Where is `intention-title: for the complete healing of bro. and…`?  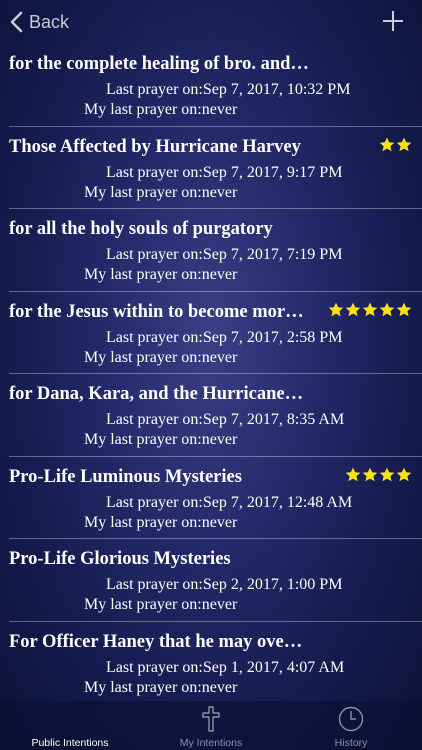 intention-title: for the complete healing of bro. and… is located at coordinates (159, 64).